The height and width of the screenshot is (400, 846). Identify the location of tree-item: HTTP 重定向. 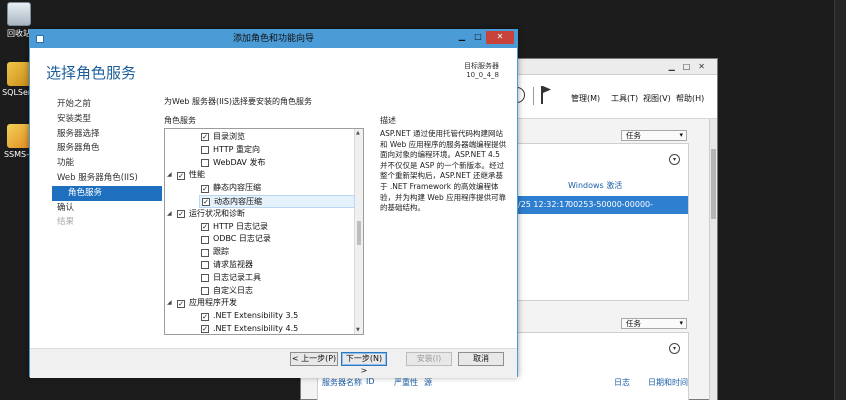
(260, 150).